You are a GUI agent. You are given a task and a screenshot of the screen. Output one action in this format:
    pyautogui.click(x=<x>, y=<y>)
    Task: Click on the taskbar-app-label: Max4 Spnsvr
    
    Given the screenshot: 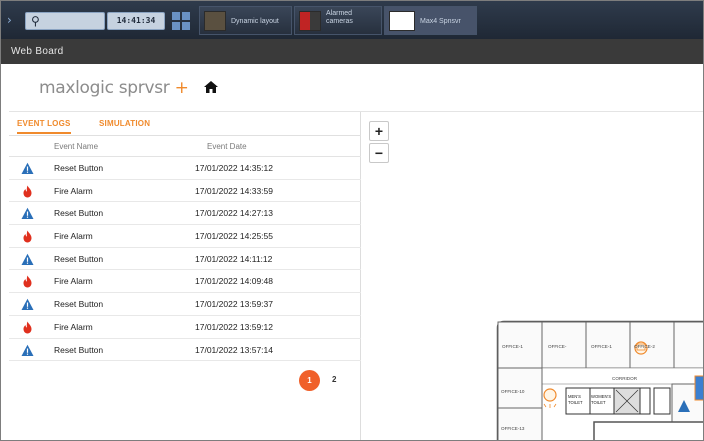 What is the action you would take?
    pyautogui.click(x=440, y=21)
    